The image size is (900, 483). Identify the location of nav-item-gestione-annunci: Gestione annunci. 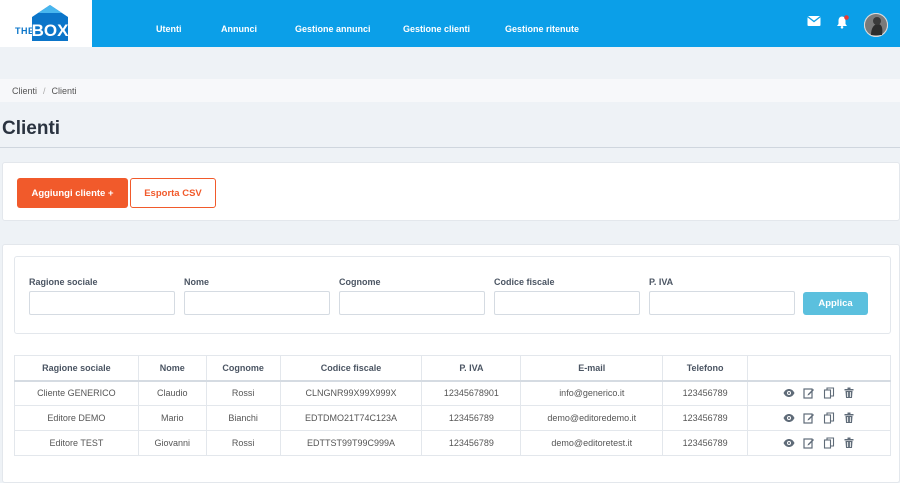
(333, 29).